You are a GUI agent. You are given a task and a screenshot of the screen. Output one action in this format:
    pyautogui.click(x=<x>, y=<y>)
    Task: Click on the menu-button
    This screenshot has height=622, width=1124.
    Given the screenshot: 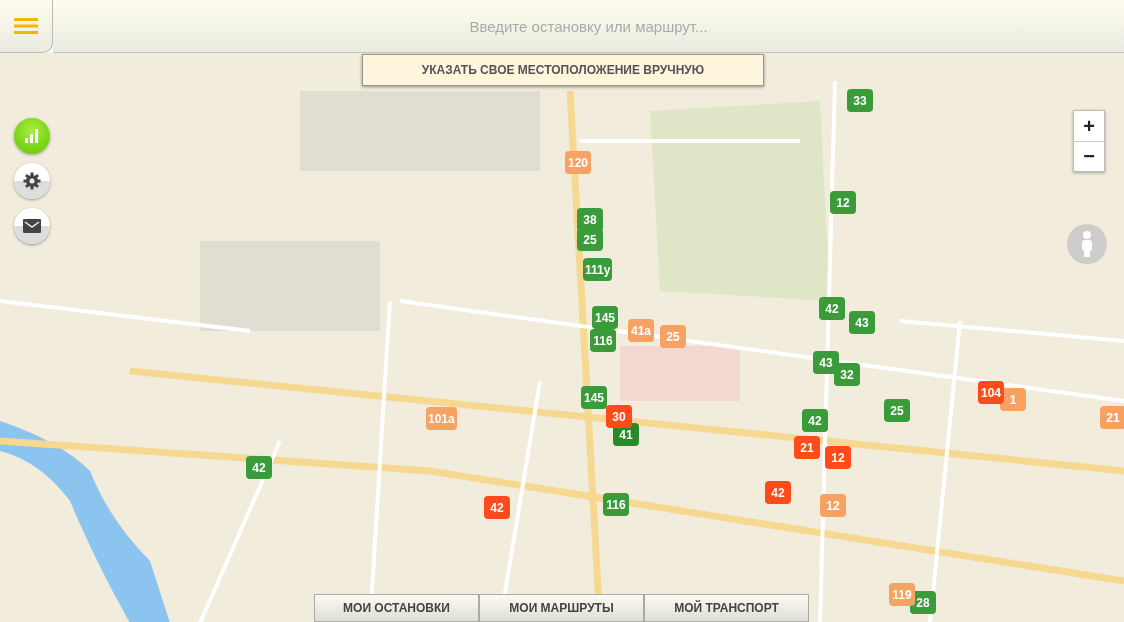 What is the action you would take?
    pyautogui.click(x=26, y=26)
    